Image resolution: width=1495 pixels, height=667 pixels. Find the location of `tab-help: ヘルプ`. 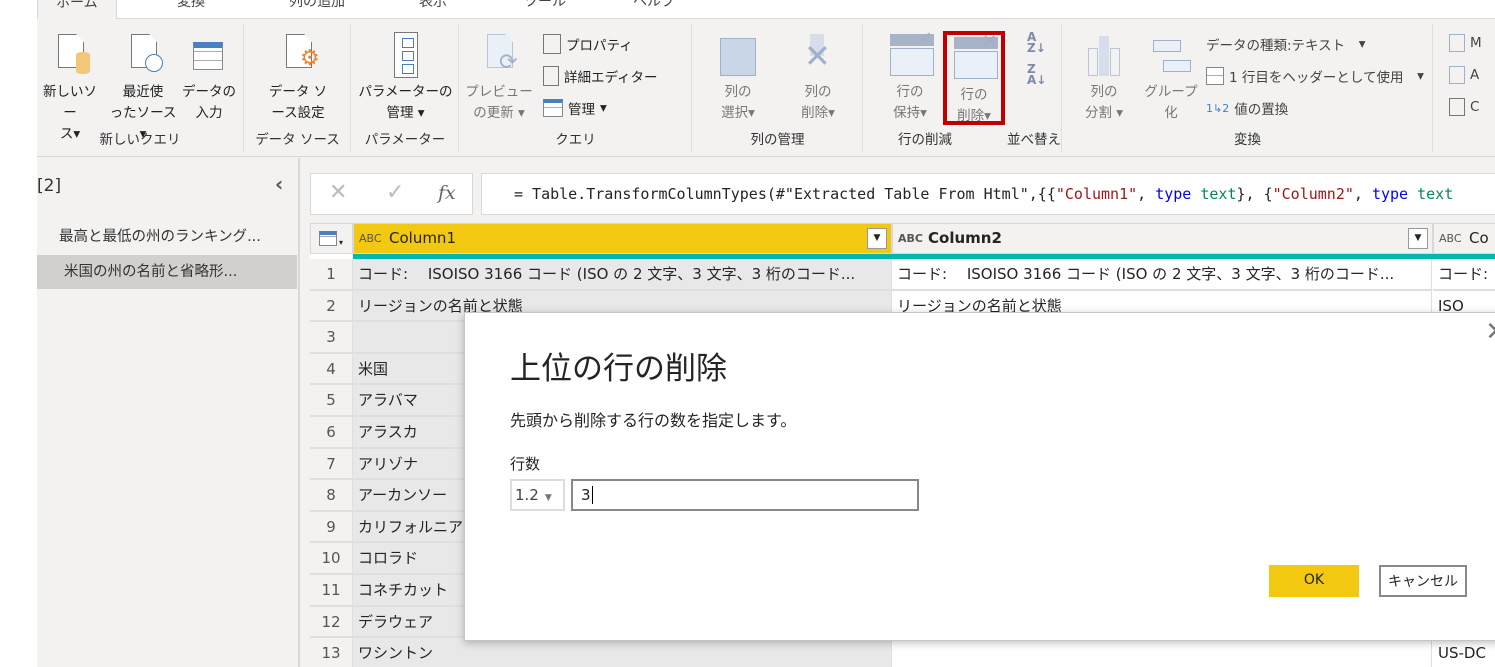

tab-help: ヘルプ is located at coordinates (654, 5).